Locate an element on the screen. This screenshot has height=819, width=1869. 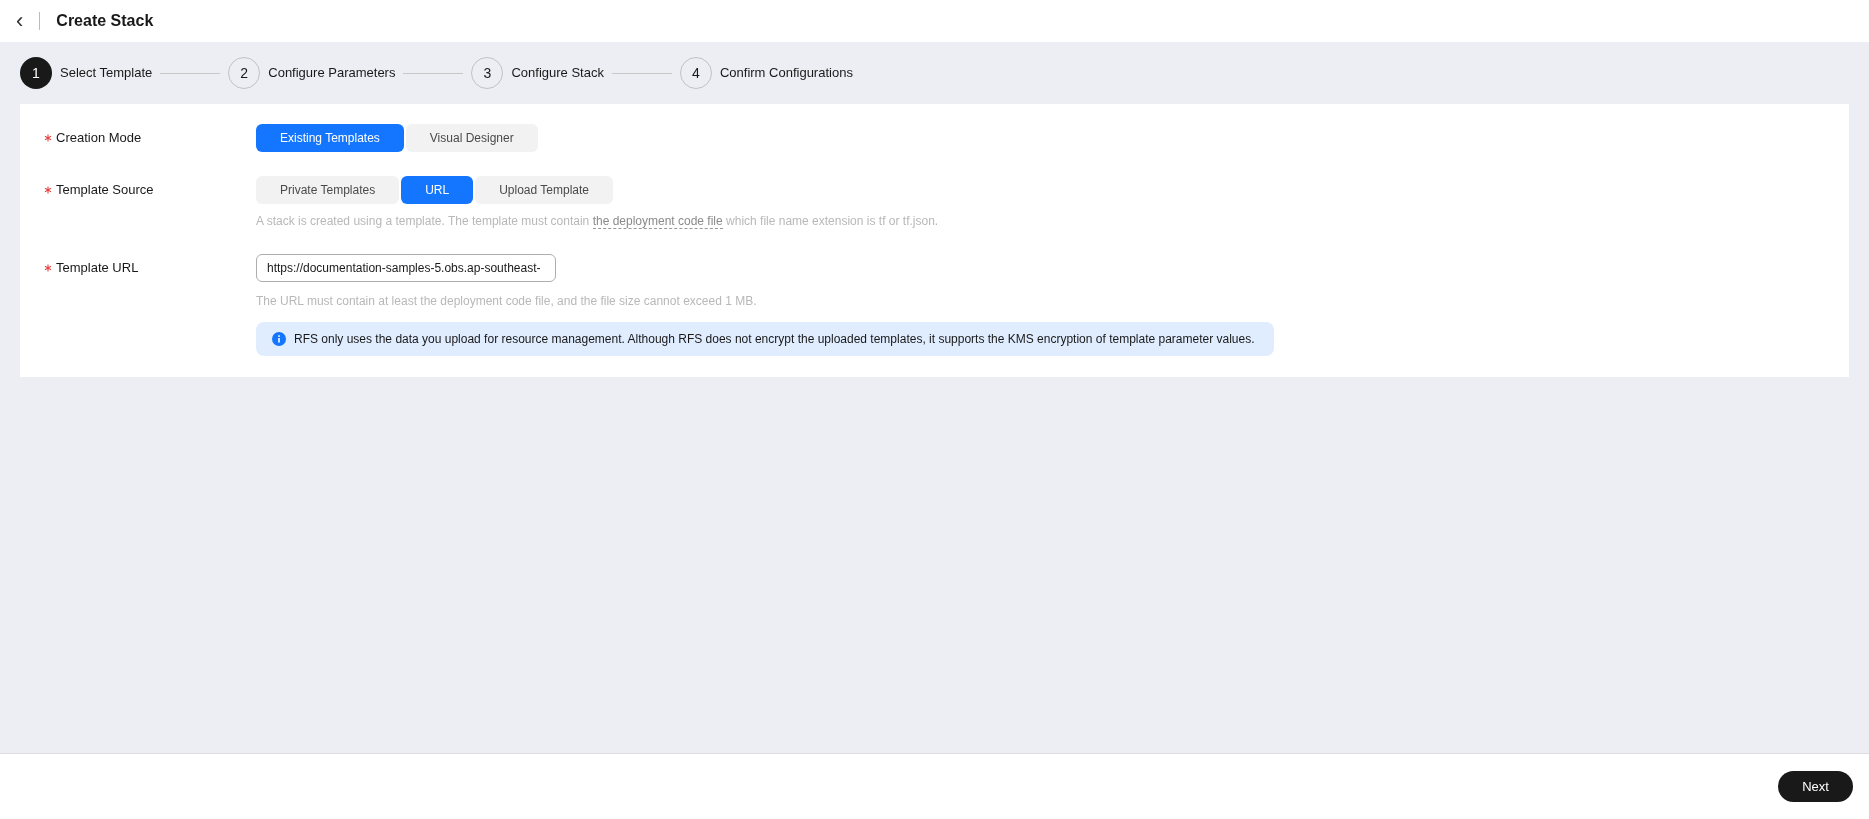
field-label: Template URL is located at coordinates (97, 268).